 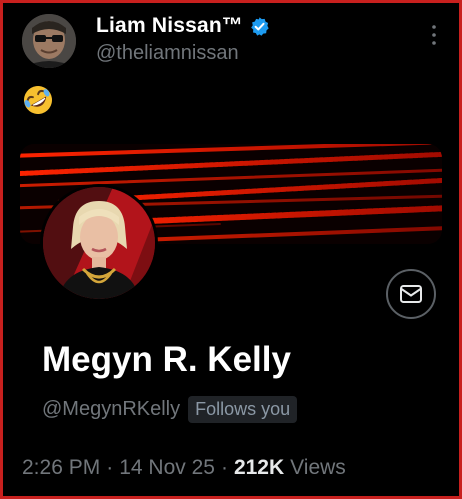 I want to click on views-label: Views, so click(x=318, y=467).